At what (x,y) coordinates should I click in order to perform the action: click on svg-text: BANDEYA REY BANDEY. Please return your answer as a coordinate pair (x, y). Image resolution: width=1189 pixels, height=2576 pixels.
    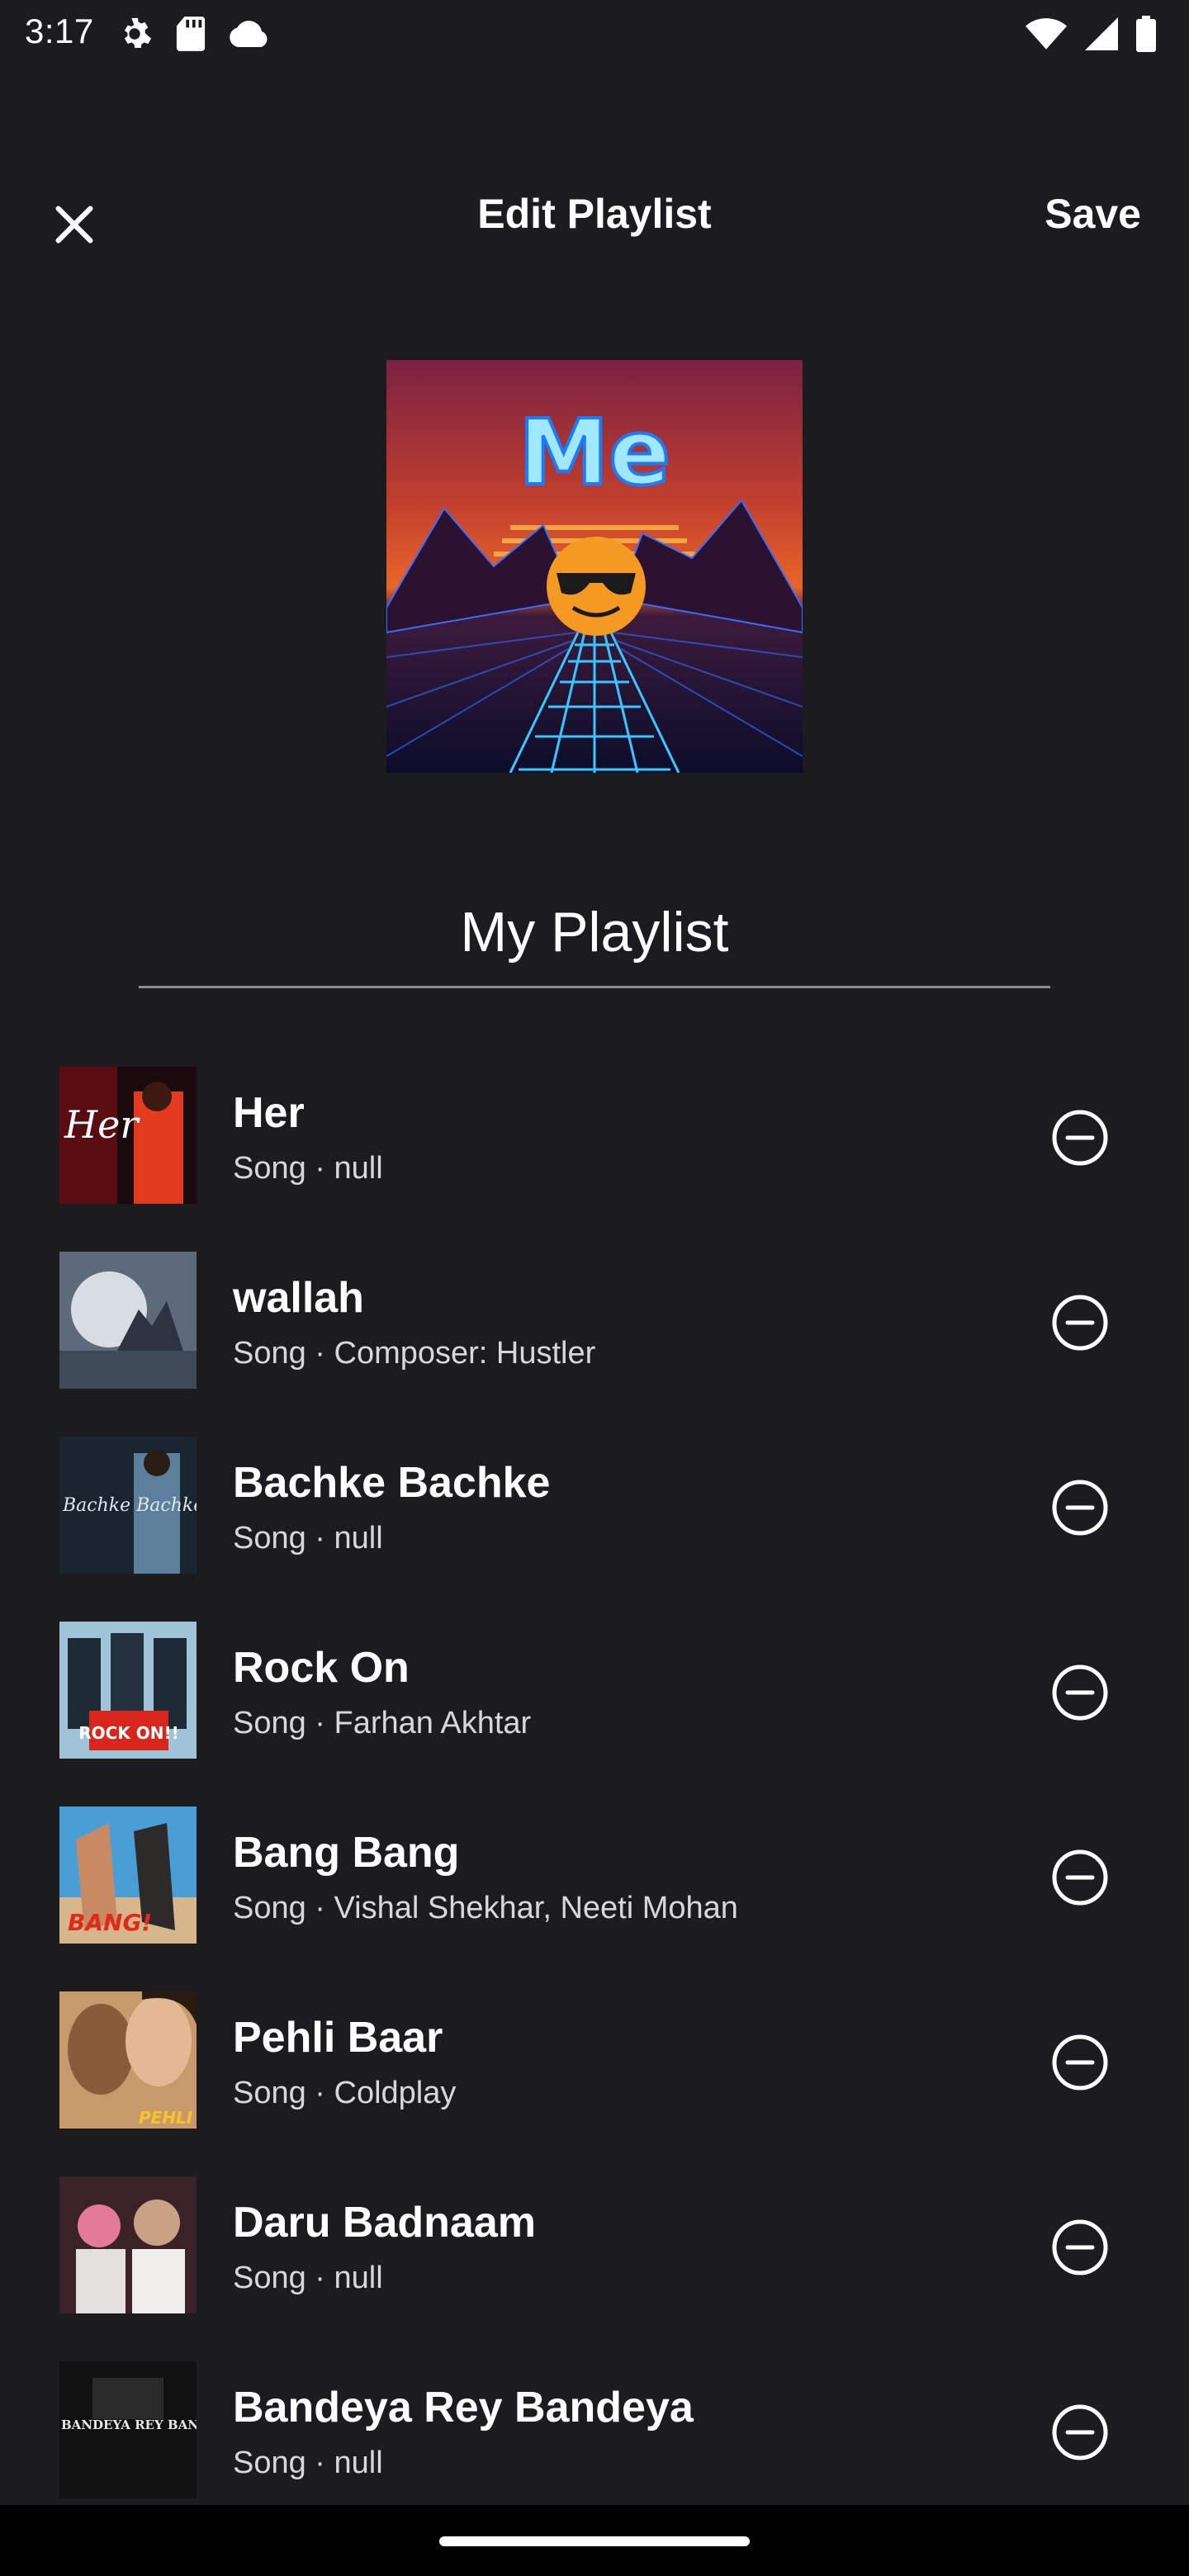
    Looking at the image, I should click on (129, 2424).